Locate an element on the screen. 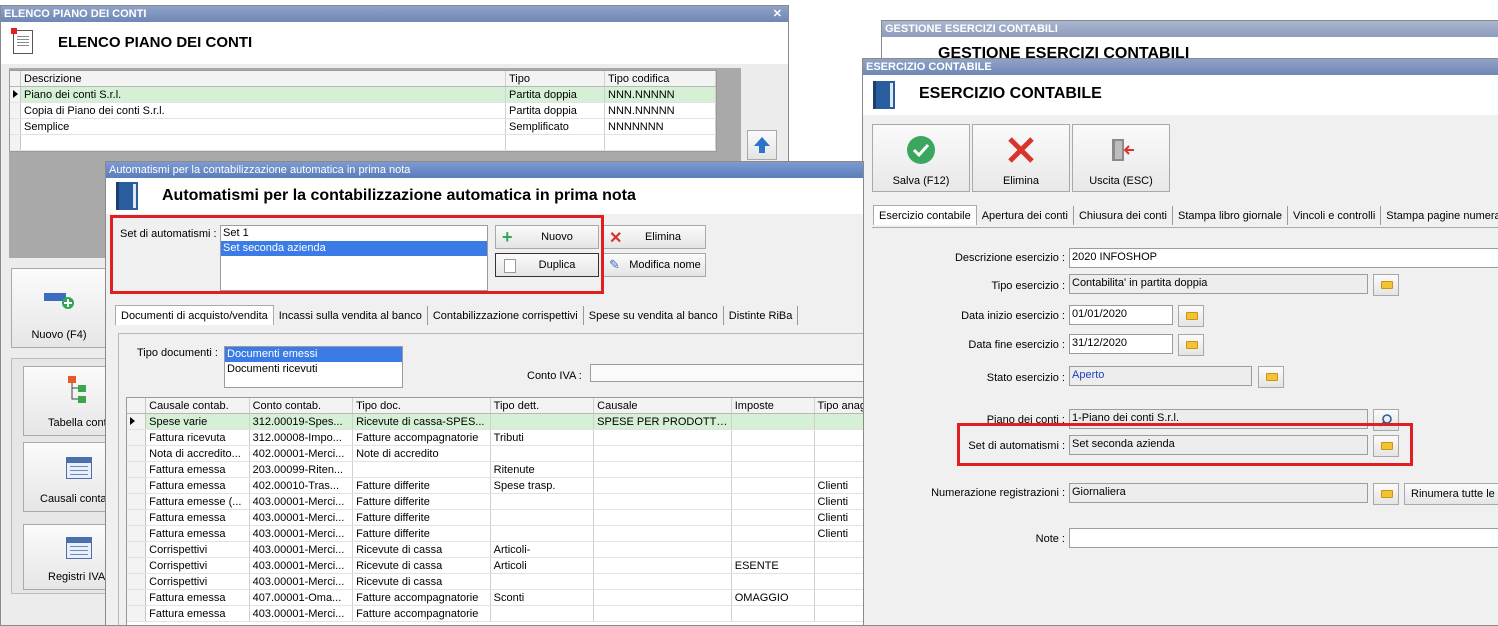  data-fine-calendar is located at coordinates (1191, 345).